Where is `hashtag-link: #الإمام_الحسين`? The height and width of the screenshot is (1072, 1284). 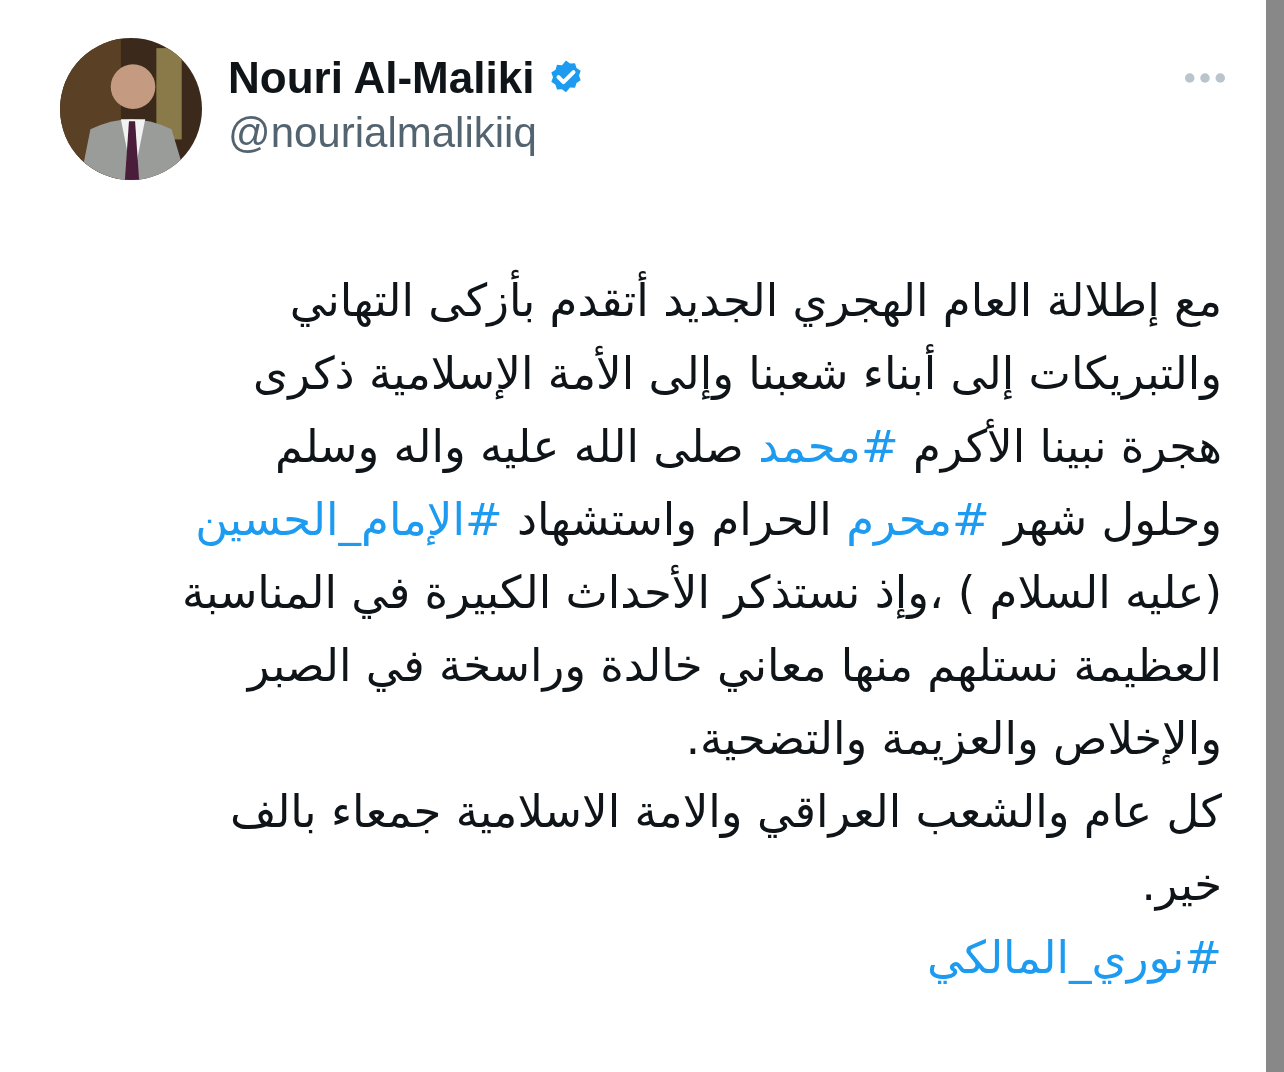
hashtag-link: #الإمام_الحسين is located at coordinates (349, 519).